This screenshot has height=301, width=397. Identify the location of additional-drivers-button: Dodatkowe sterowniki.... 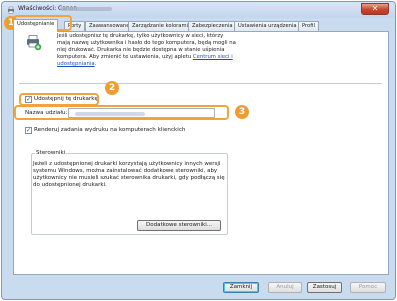
(179, 225).